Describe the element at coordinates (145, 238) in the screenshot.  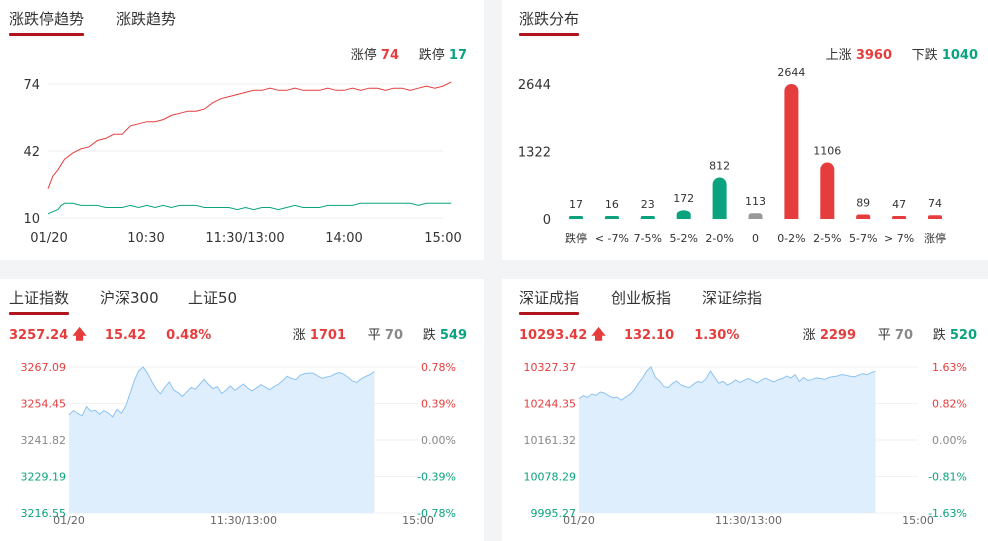
I see `x-tick-label: 10:30` at that location.